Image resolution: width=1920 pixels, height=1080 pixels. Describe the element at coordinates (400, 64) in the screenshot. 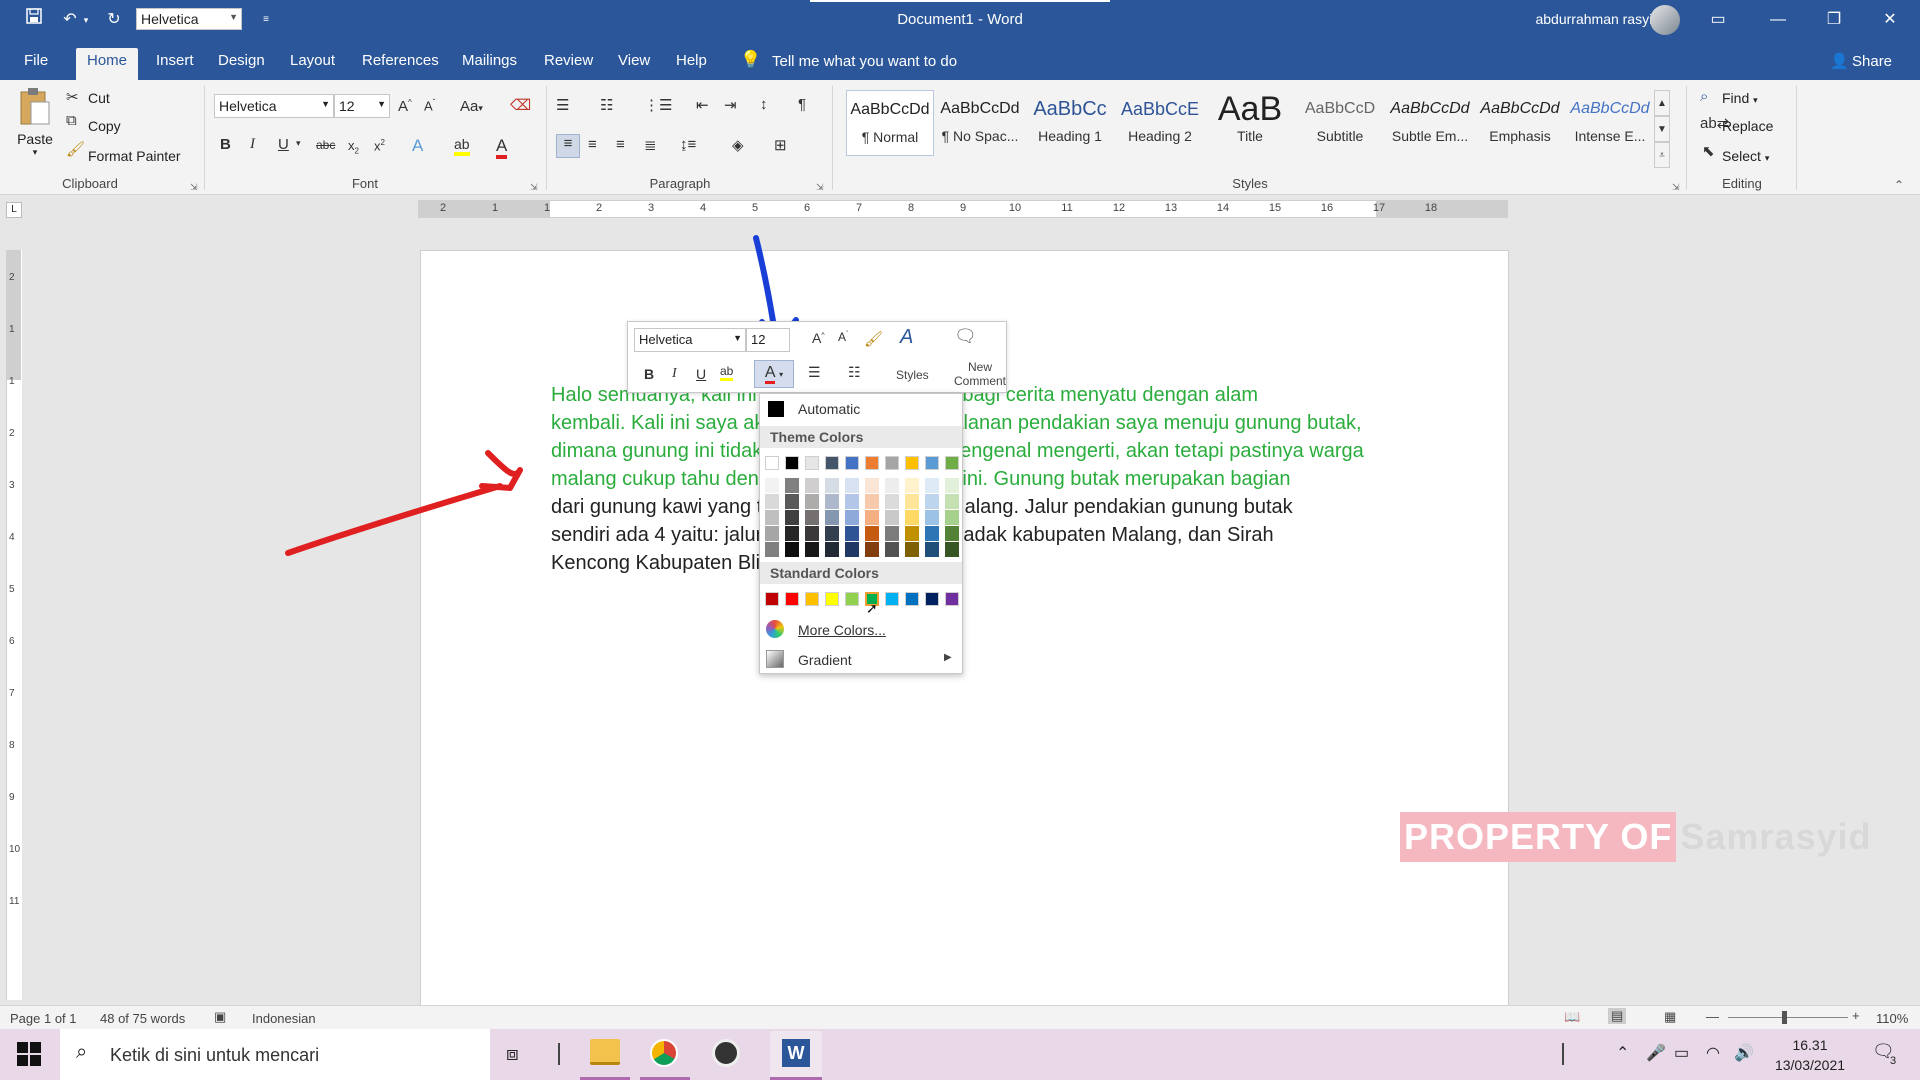

I see `tab-references: References` at that location.